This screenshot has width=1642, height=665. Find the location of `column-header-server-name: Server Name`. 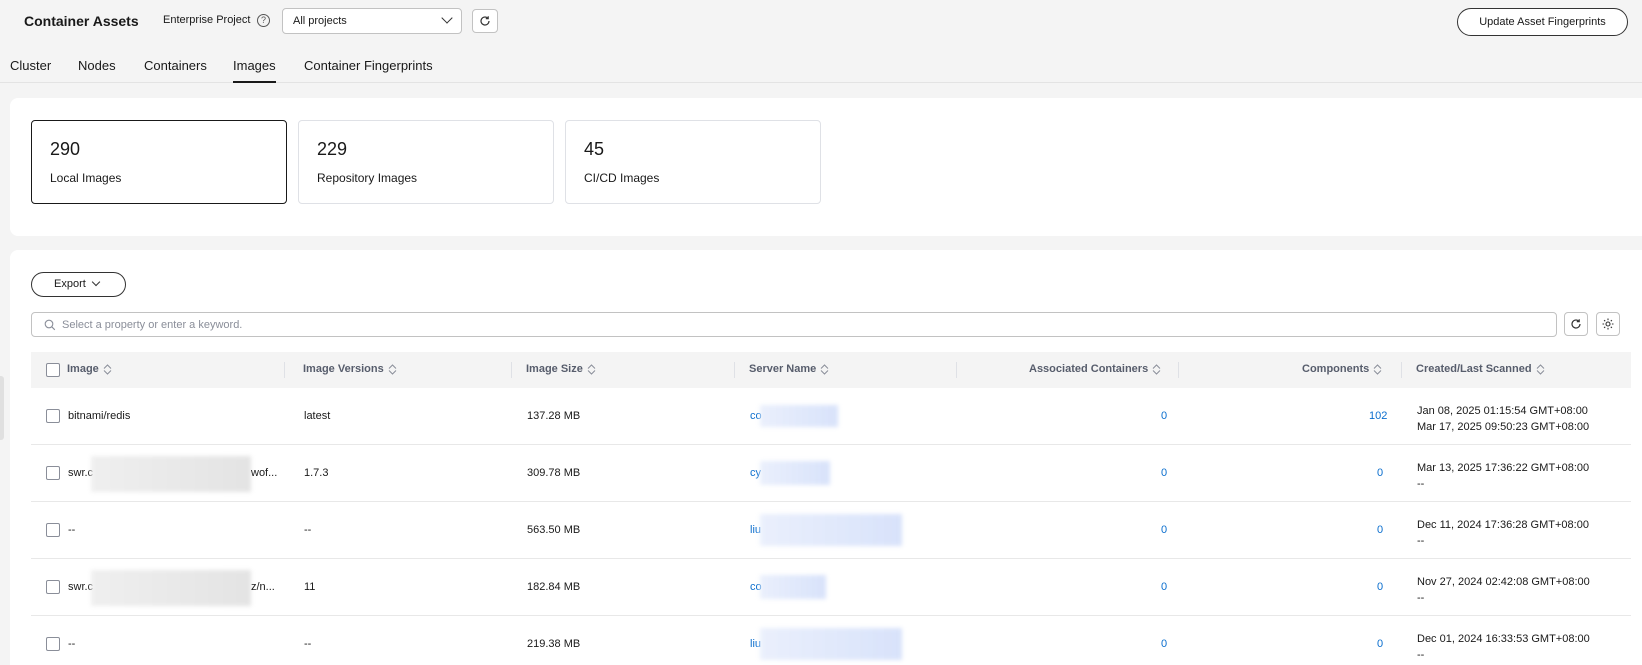

column-header-server-name: Server Name is located at coordinates (789, 369).